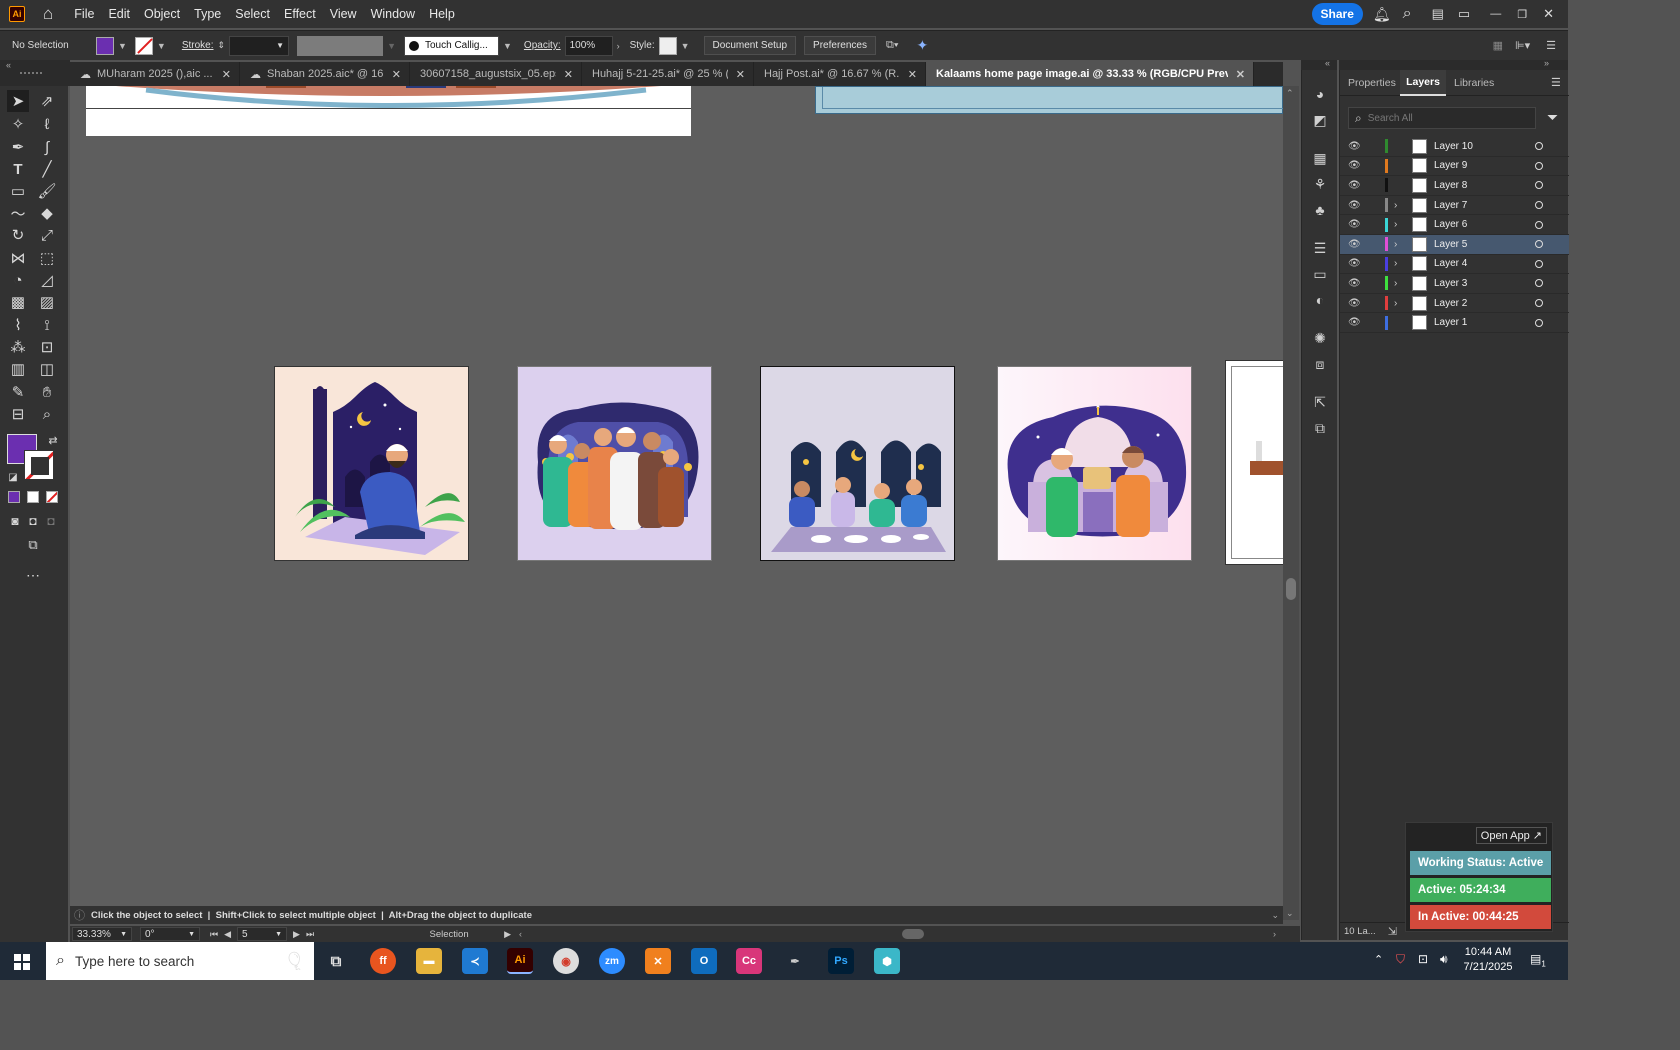 This screenshot has height=1050, width=1680. Describe the element at coordinates (1444, 959) in the screenshot. I see `volume-icon: 🔊︎` at that location.